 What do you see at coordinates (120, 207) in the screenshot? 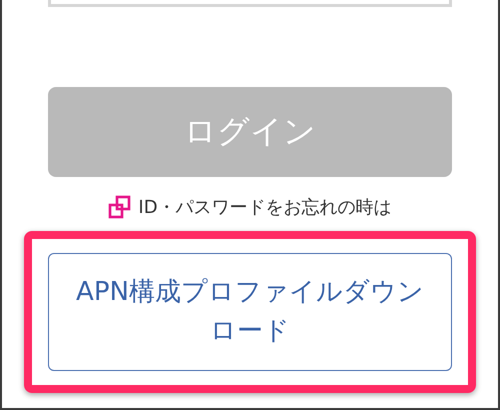
I see `windows-icon` at bounding box center [120, 207].